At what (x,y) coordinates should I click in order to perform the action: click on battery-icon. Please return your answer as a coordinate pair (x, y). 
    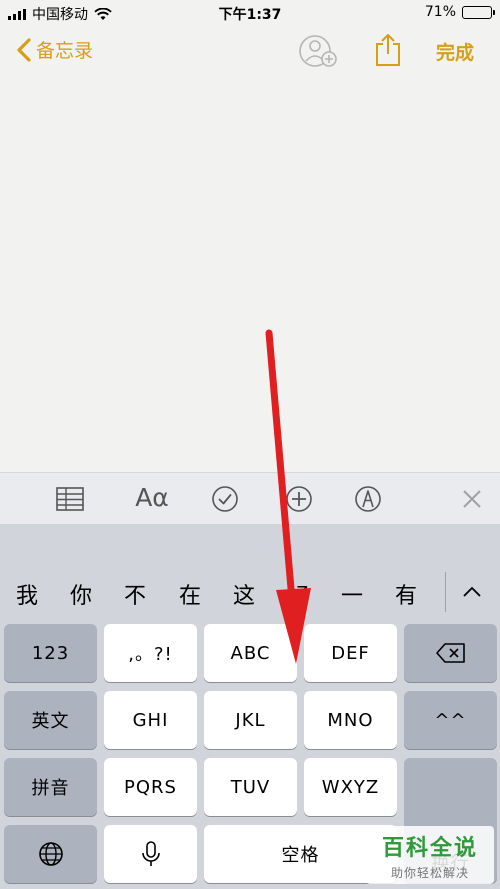
    Looking at the image, I should click on (478, 12).